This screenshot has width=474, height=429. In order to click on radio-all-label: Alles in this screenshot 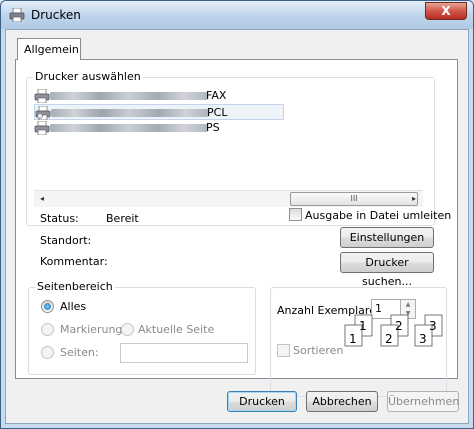, I will do `click(73, 306)`.